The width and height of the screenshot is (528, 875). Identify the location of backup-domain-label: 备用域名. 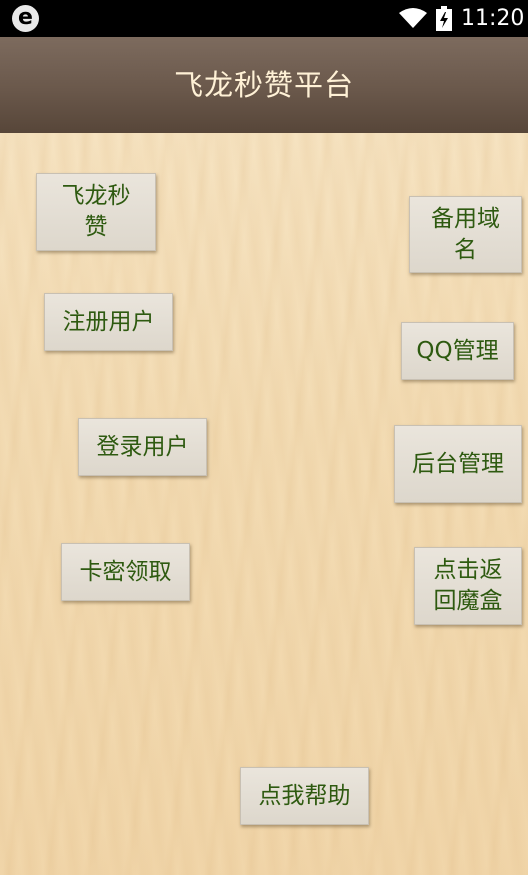
(465, 234).